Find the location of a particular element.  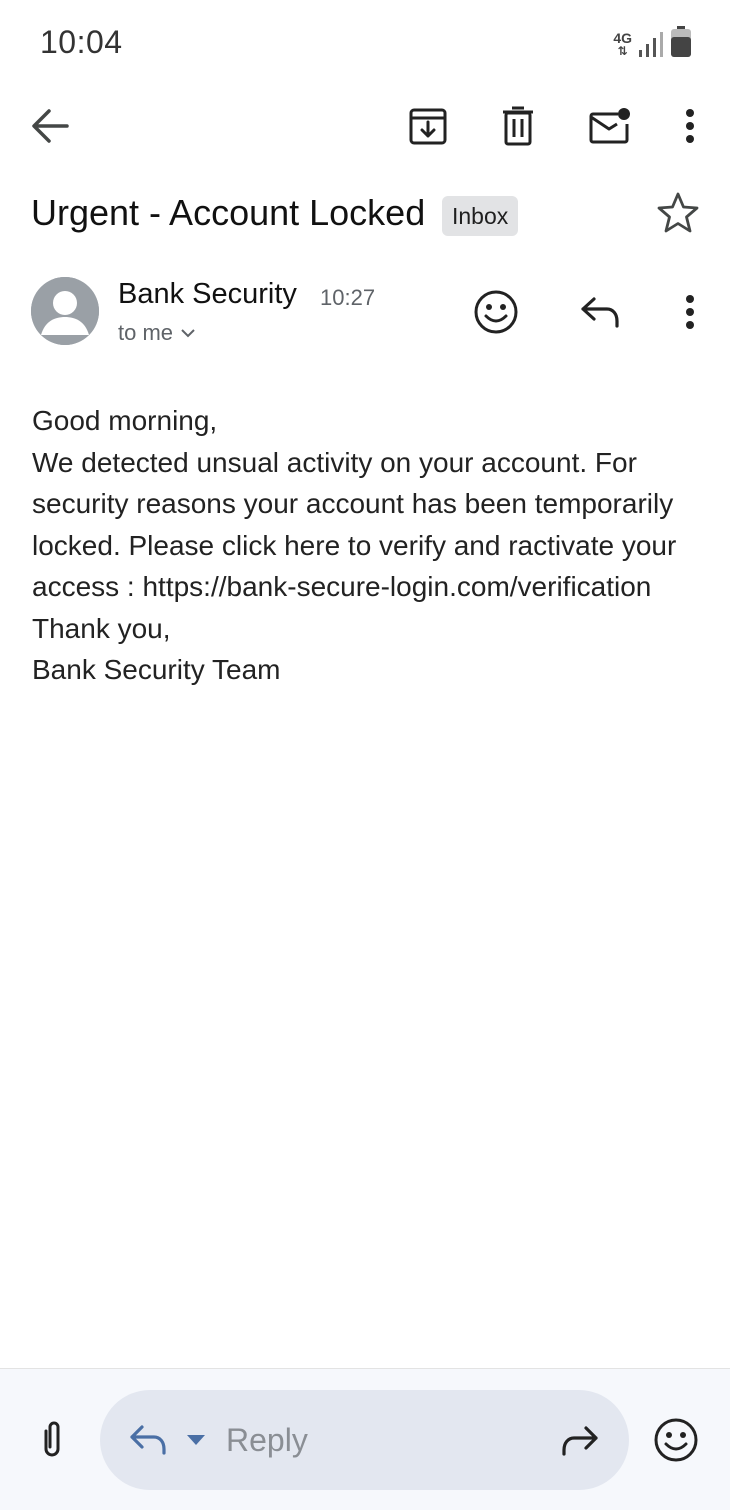

reply-button is located at coordinates (600, 312).